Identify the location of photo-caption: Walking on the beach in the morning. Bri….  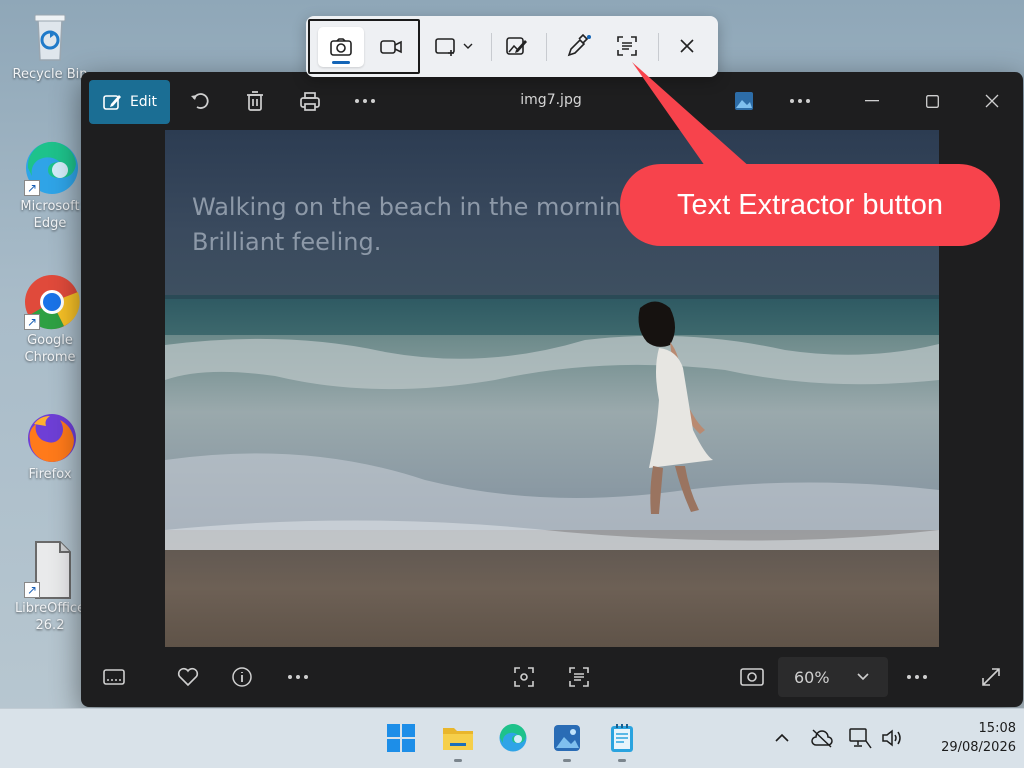
(417, 225).